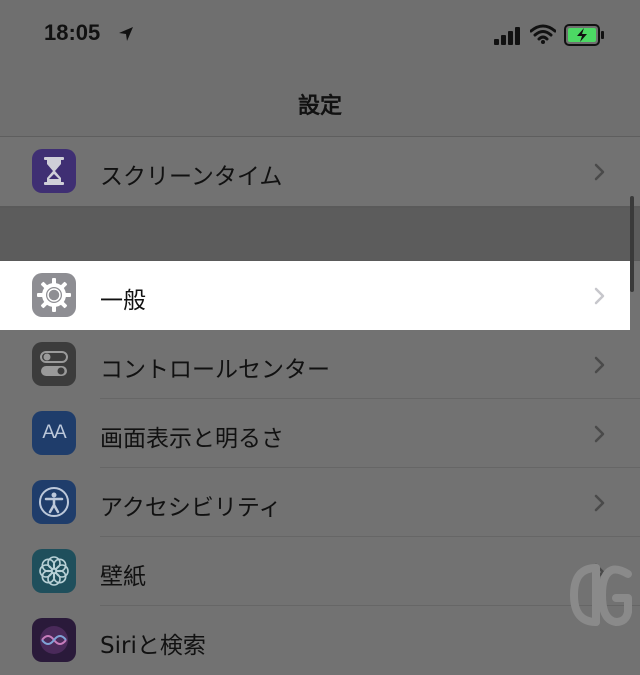 This screenshot has height=675, width=640. Describe the element at coordinates (123, 301) in the screenshot. I see `settings-item-label: 一般` at that location.